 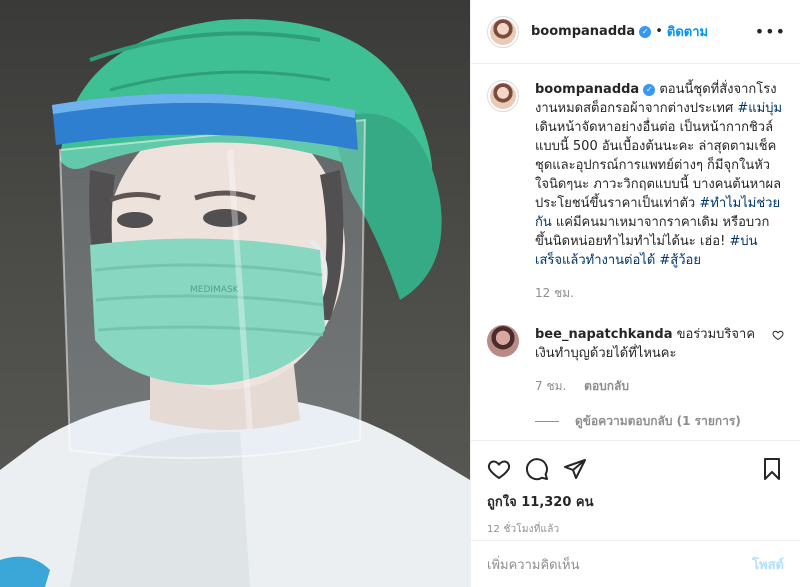 What do you see at coordinates (687, 31) in the screenshot?
I see `follow-button: ติดตาม` at bounding box center [687, 31].